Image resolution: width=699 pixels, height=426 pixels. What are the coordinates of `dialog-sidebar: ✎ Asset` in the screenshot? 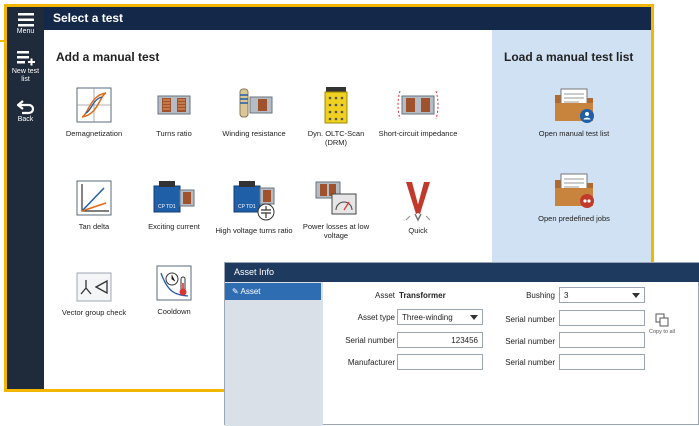 It's located at (274, 354).